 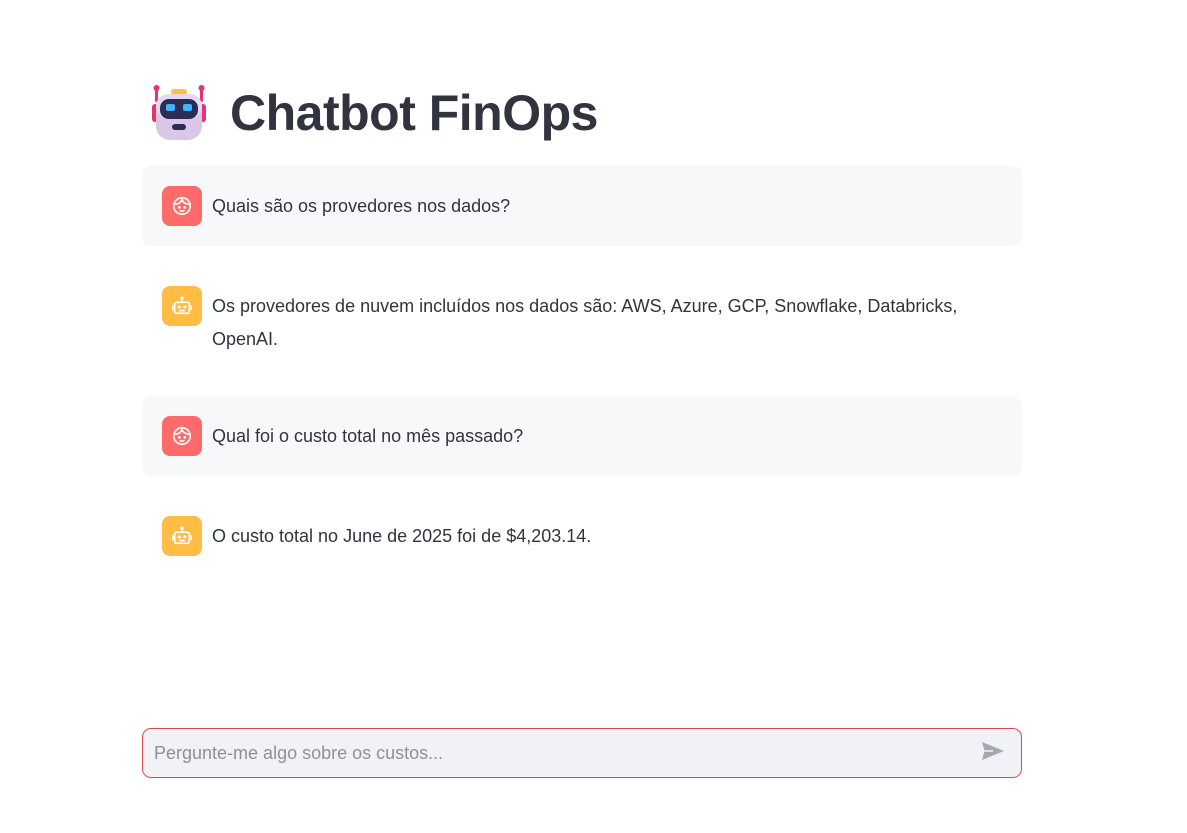 I want to click on chat-message-user: Quais são os provedores nos dados?, so click(x=582, y=206).